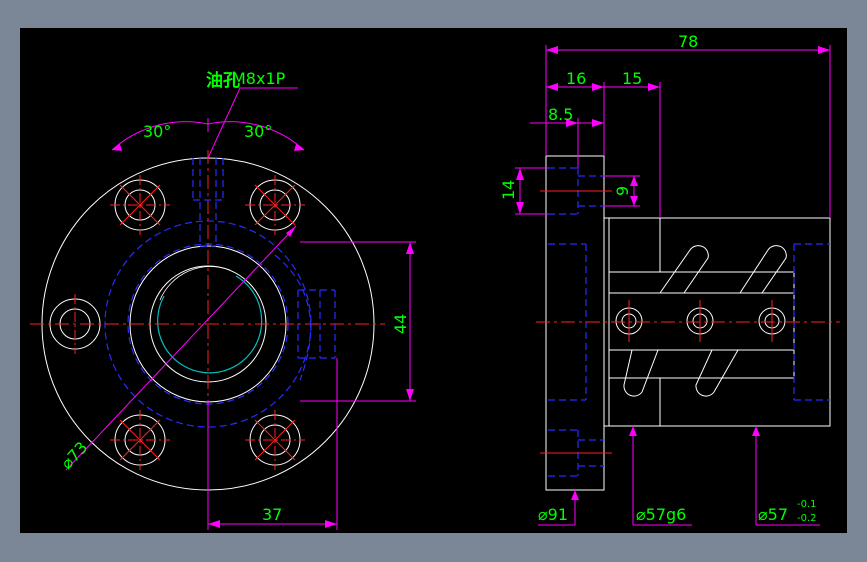  Describe the element at coordinates (553, 514) in the screenshot. I see `dim-91-label: ⌀91` at that location.